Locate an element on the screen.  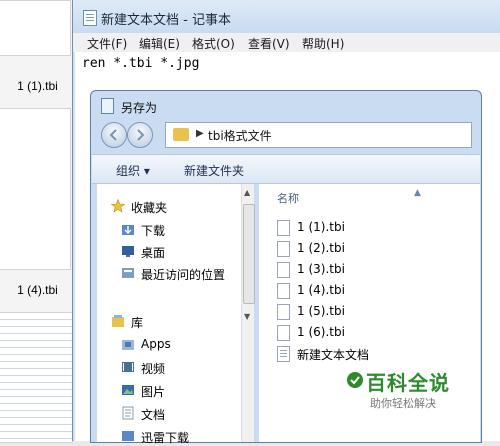
folder-icon is located at coordinates (181, 134).